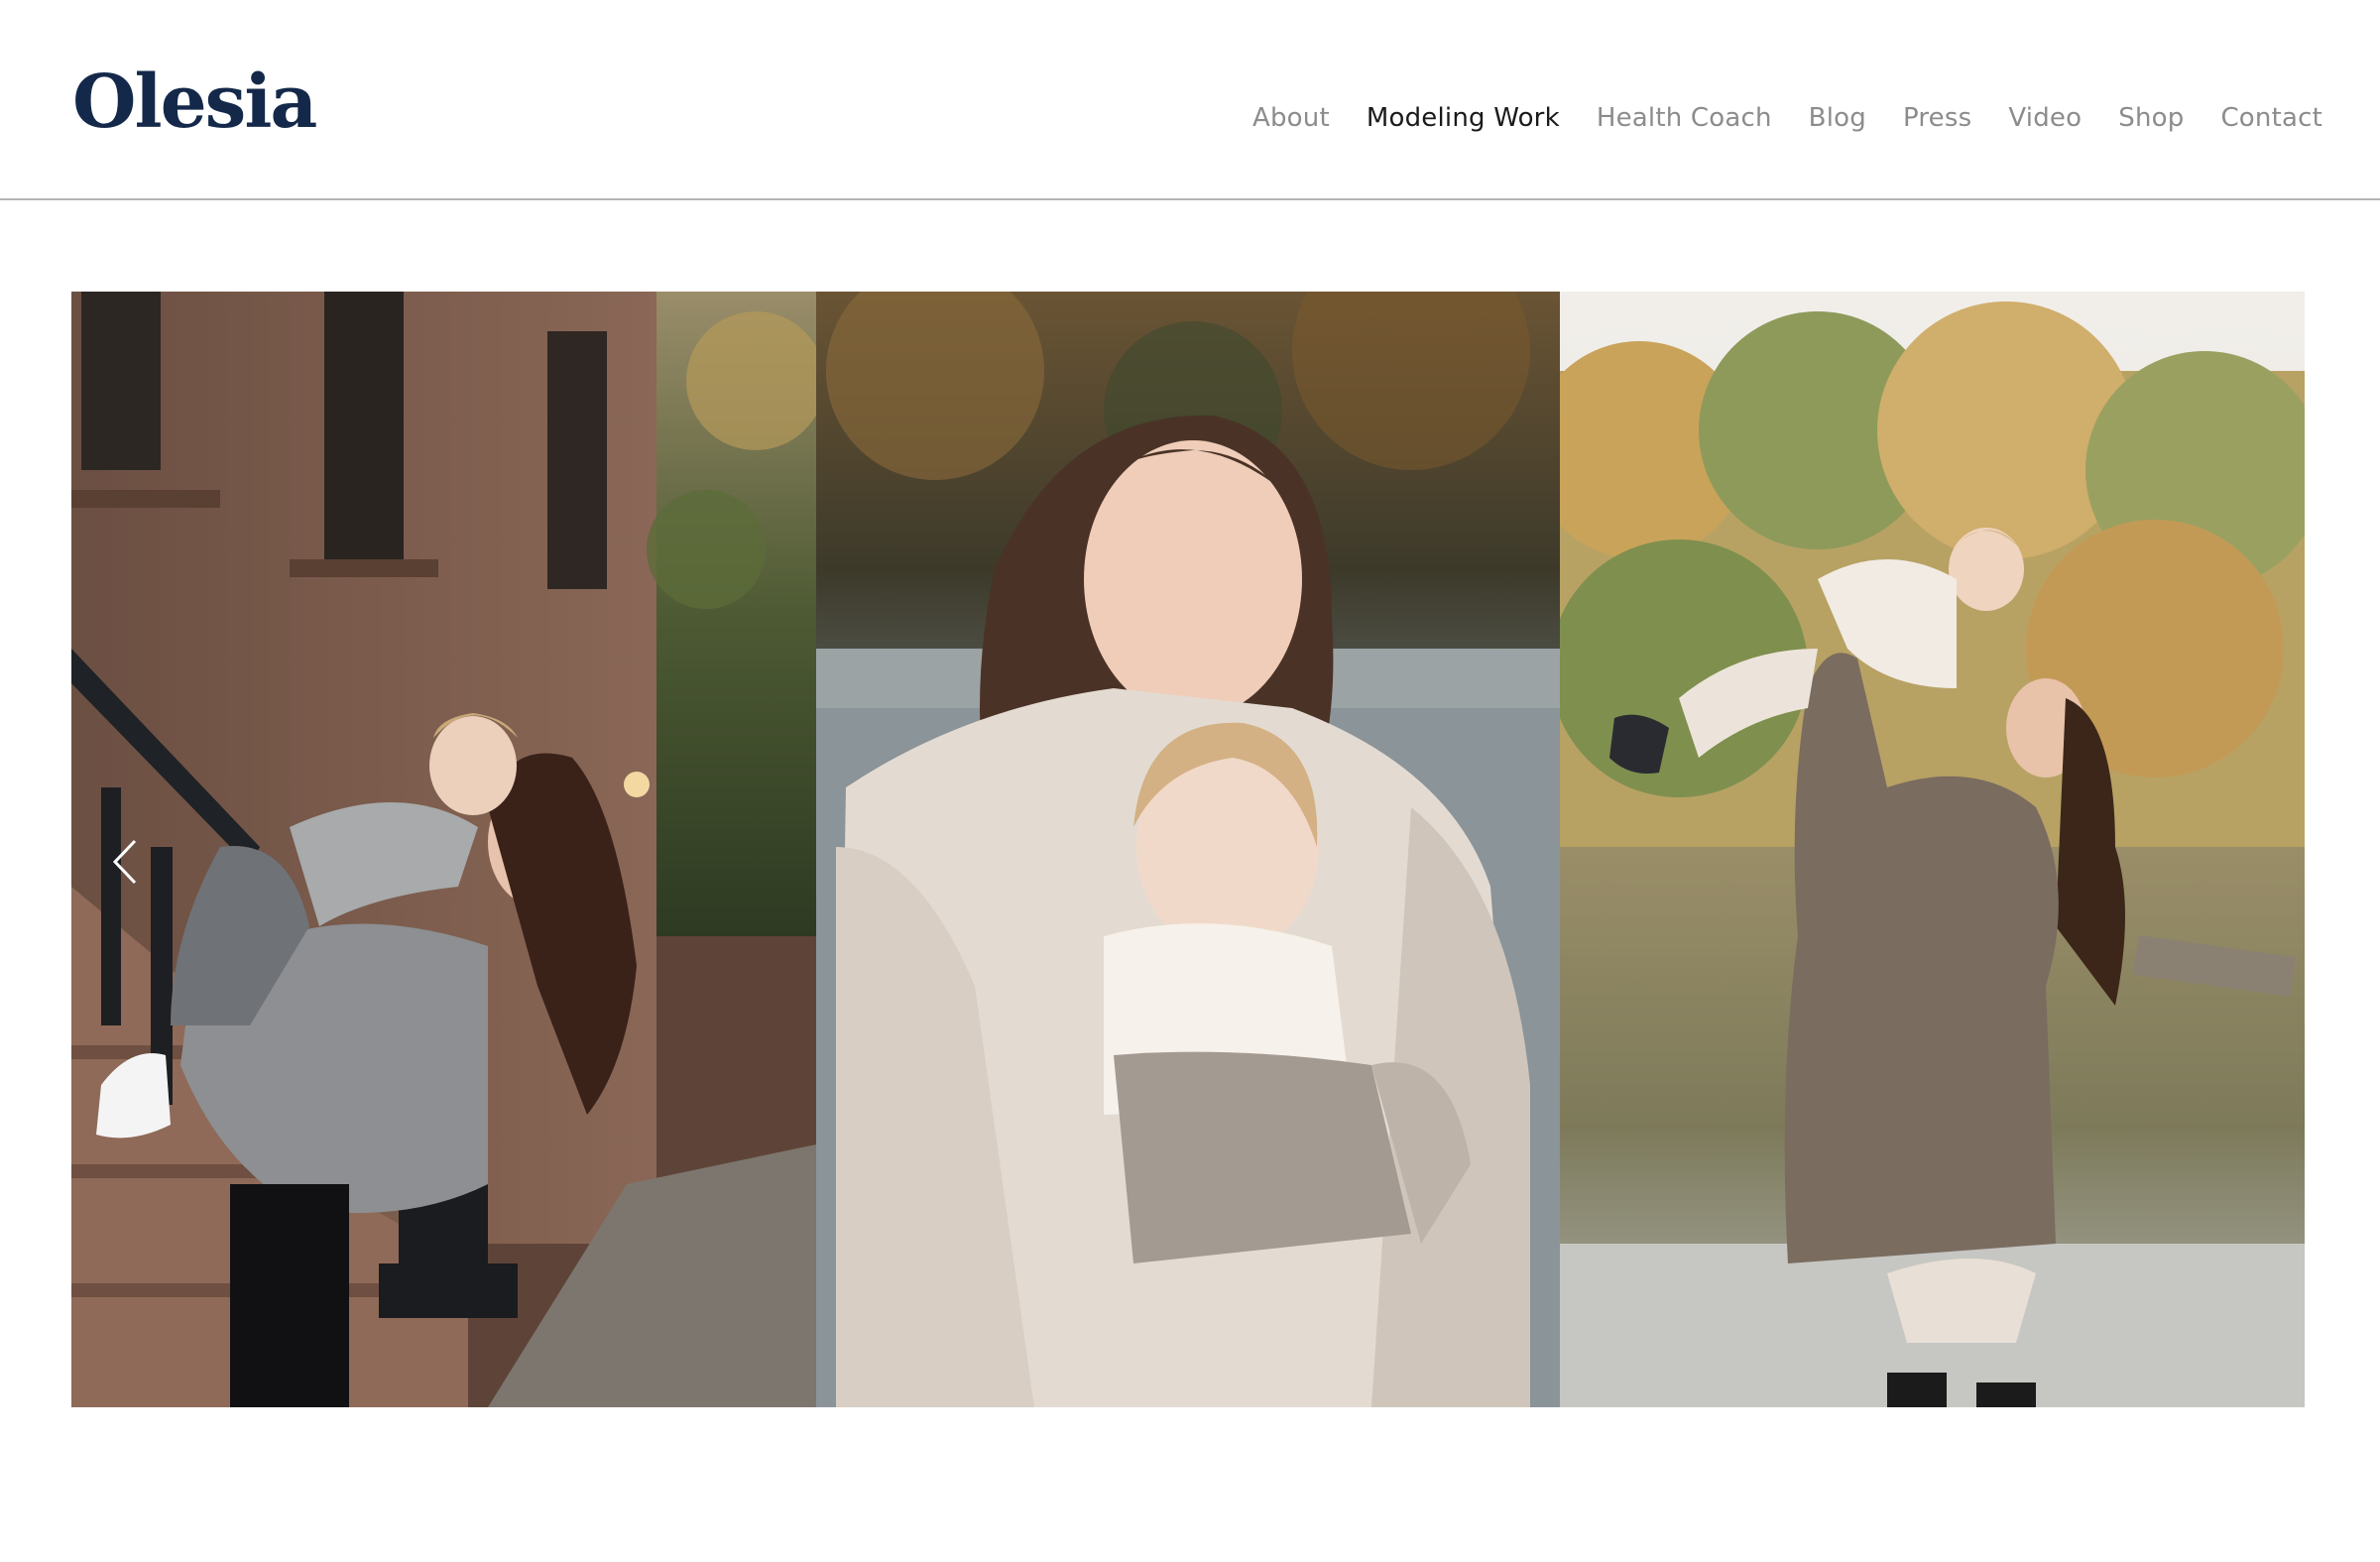 Image resolution: width=2380 pixels, height=1562 pixels. Describe the element at coordinates (1937, 118) in the screenshot. I see `nav-item-press: Press` at that location.